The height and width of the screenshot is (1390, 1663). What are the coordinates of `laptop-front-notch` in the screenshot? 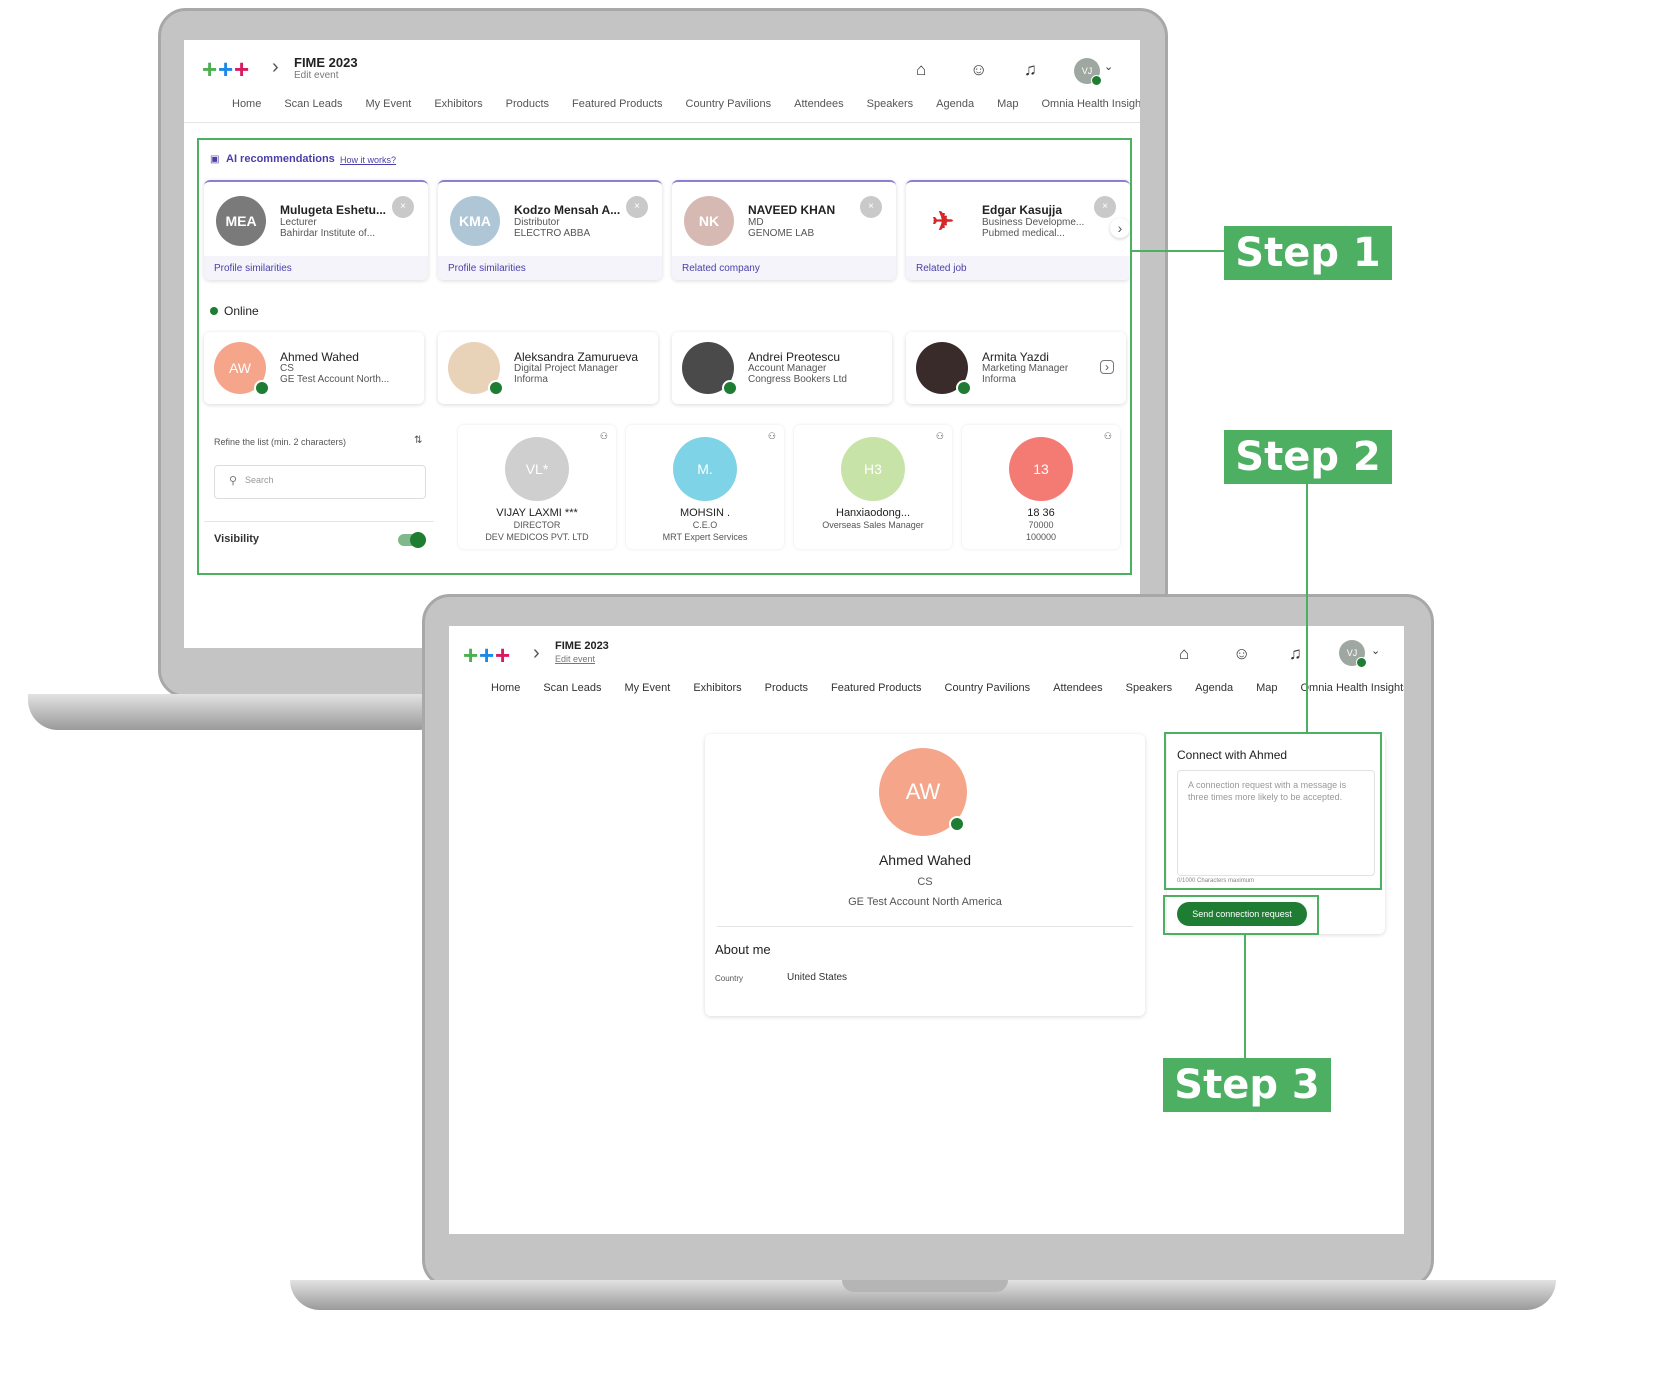 It's located at (925, 1286).